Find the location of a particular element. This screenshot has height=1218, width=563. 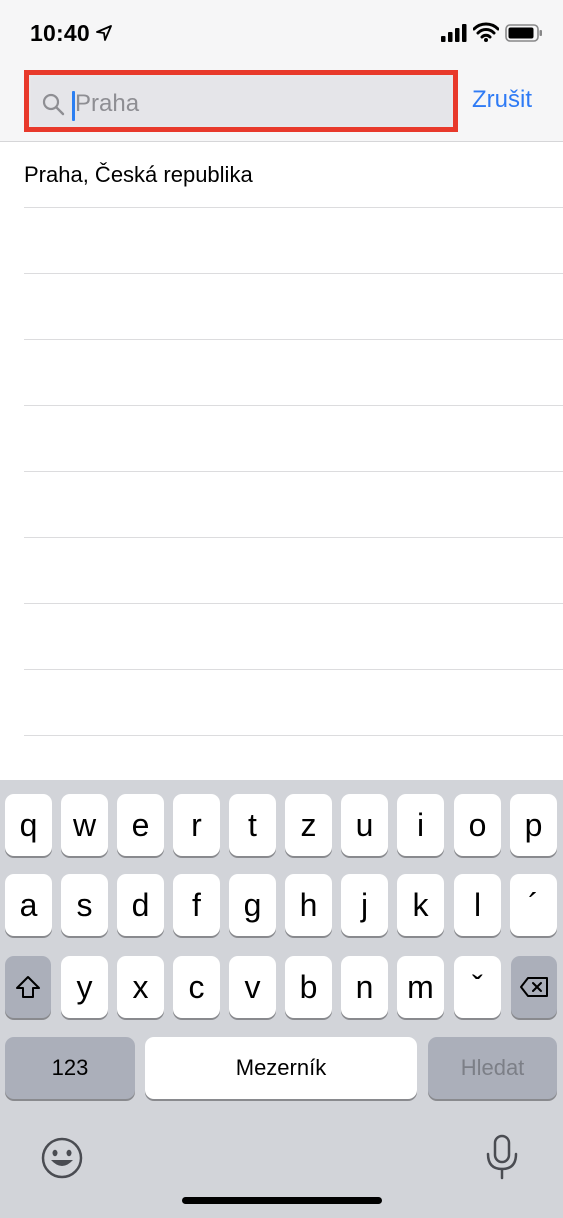

backspace-key is located at coordinates (534, 987).